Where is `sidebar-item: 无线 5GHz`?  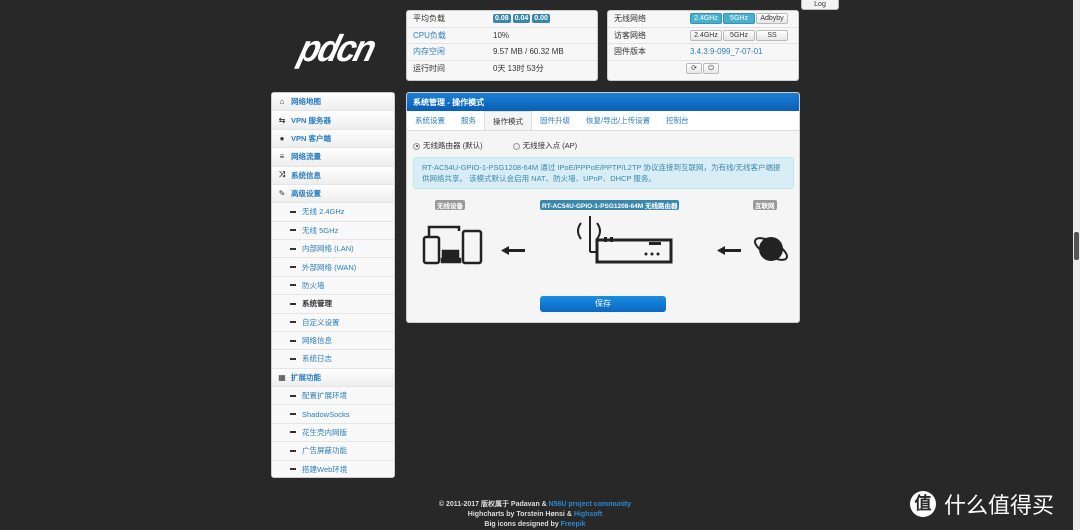 sidebar-item: 无线 5GHz is located at coordinates (333, 230).